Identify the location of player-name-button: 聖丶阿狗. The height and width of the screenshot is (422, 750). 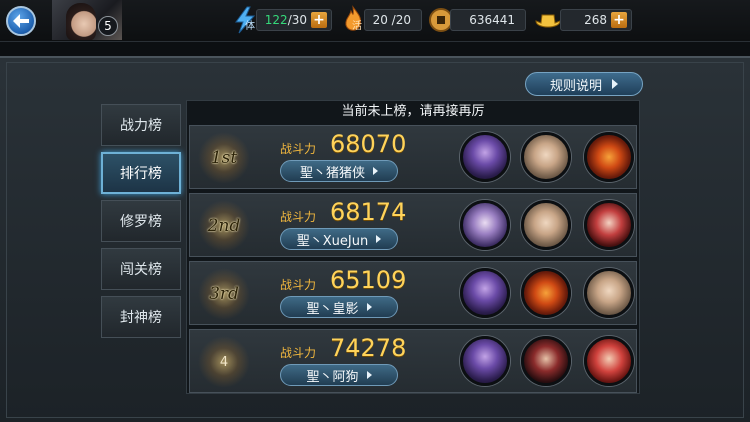
(339, 375).